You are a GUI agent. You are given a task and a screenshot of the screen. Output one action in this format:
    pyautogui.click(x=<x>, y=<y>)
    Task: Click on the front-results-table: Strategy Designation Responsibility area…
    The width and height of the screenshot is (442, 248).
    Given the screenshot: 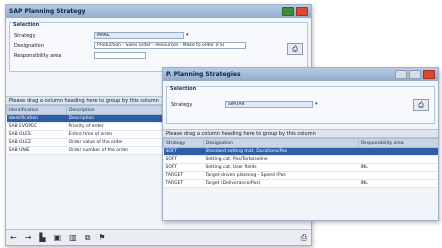 What is the action you would take?
    pyautogui.click(x=300, y=163)
    